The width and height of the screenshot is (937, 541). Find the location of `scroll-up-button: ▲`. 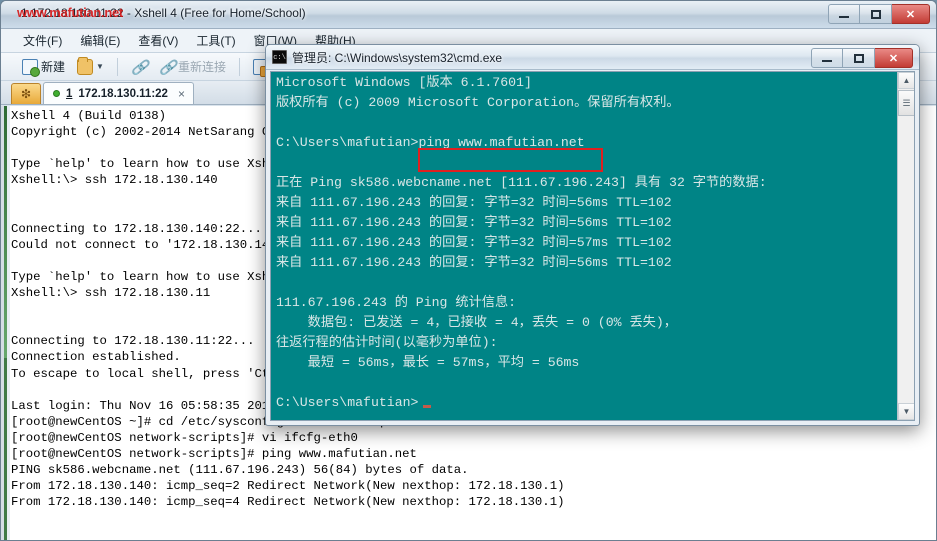

scroll-up-button: ▲ is located at coordinates (906, 80).